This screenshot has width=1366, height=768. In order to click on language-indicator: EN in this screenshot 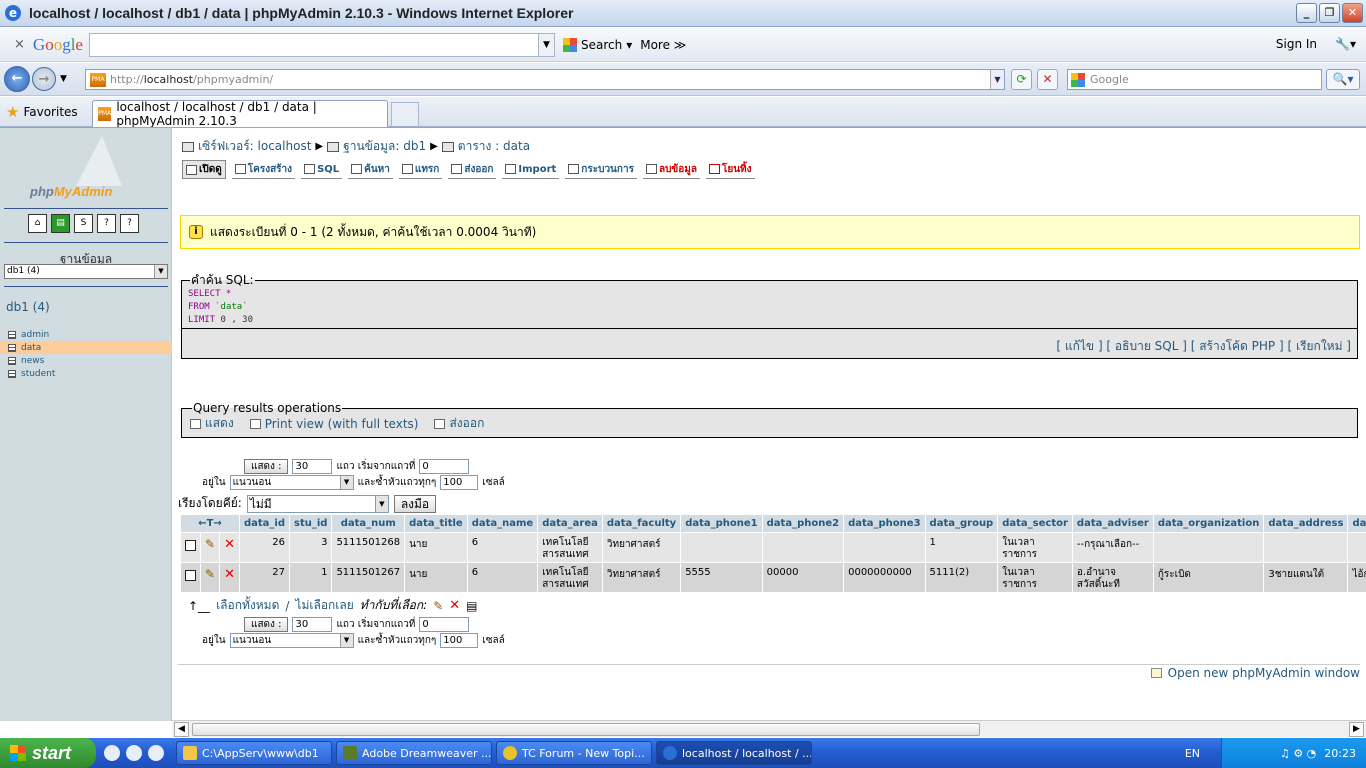, I will do `click(1192, 753)`.